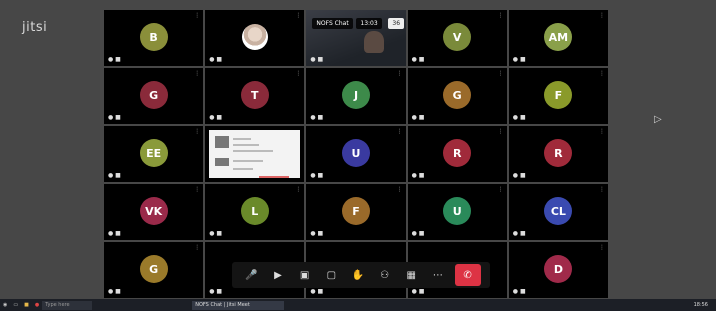  What do you see at coordinates (332, 23) in the screenshot?
I see `meeting-title-badge: NOFS Chat` at bounding box center [332, 23].